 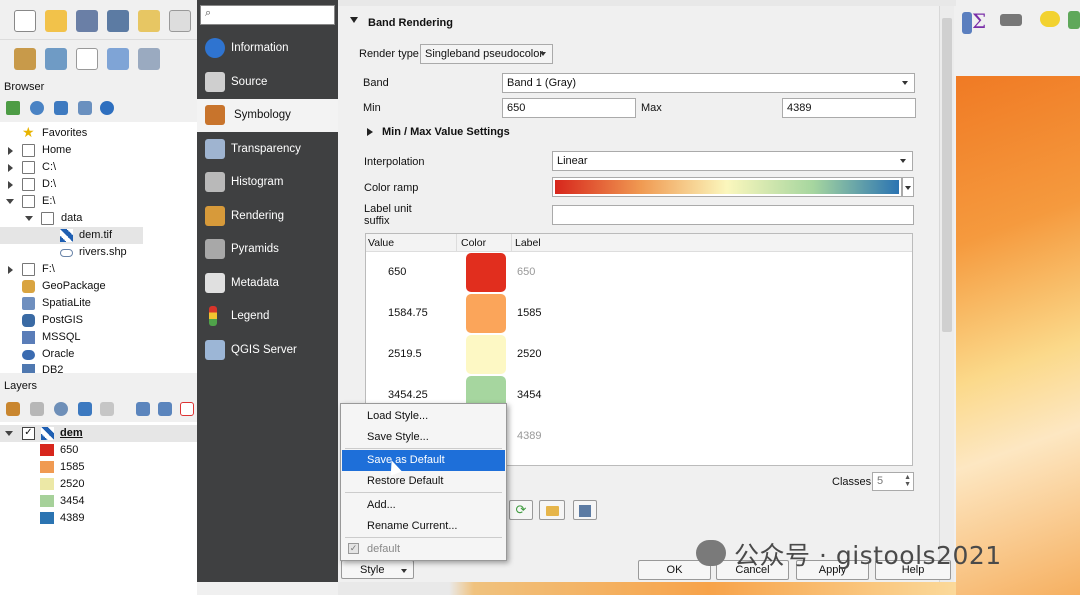 I want to click on annotation-icon, so click(x=1074, y=20).